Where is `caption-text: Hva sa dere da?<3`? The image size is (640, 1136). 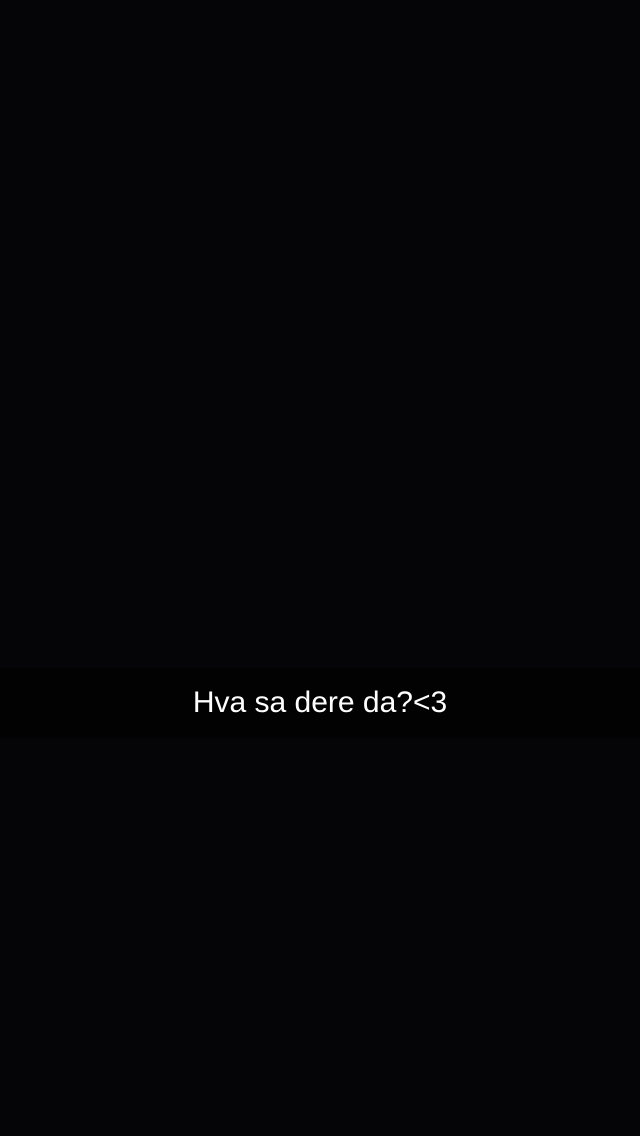
caption-text: Hva sa dere da?<3 is located at coordinates (320, 702).